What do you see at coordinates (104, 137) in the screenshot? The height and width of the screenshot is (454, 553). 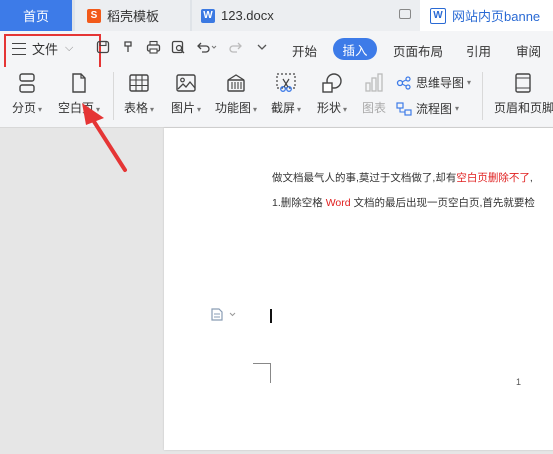 I see `annotation-arrow` at bounding box center [104, 137].